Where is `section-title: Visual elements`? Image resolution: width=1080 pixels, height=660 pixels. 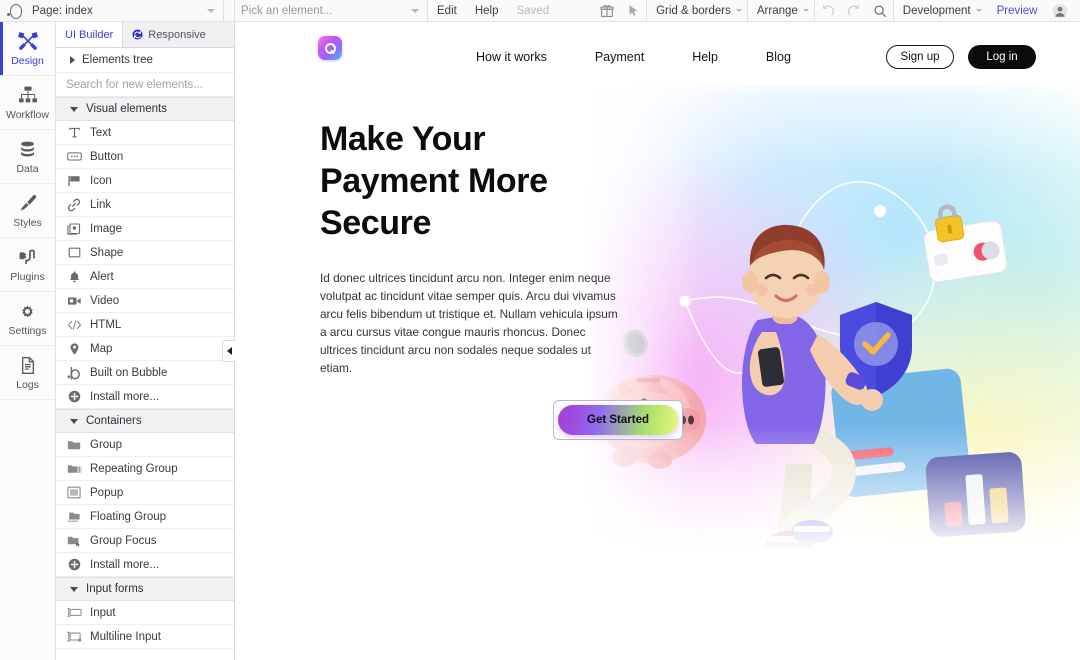 section-title: Visual elements is located at coordinates (126, 109).